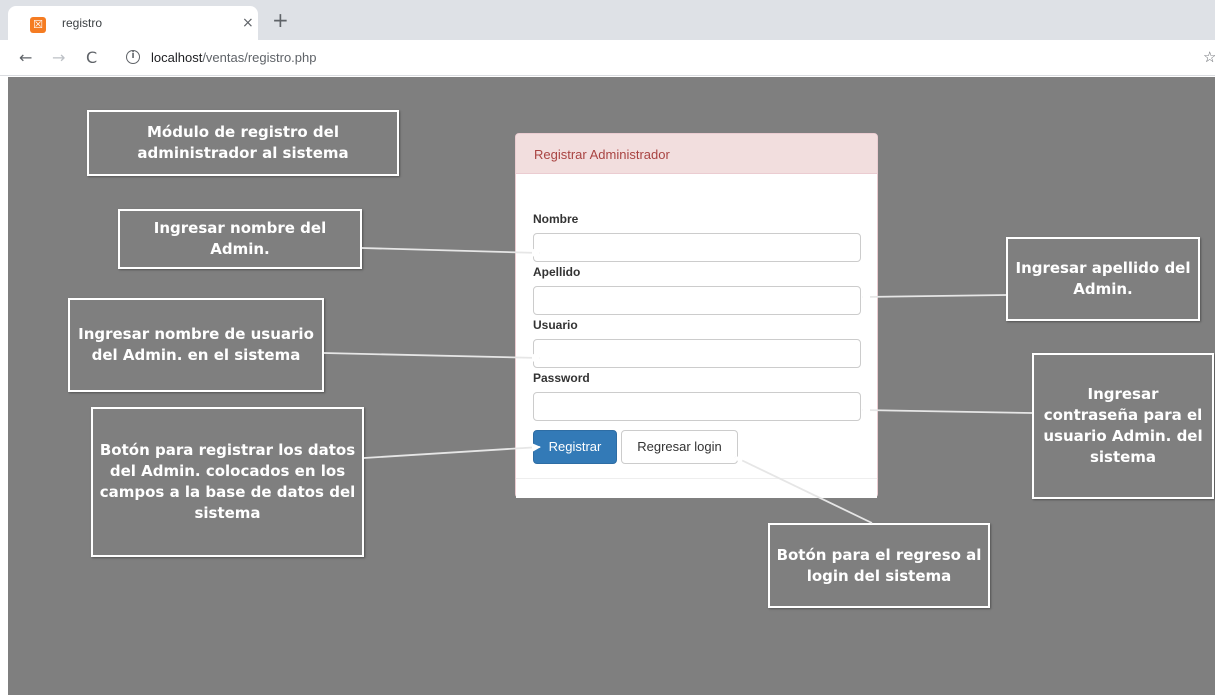  I want to click on back-icon: ←, so click(25, 57).